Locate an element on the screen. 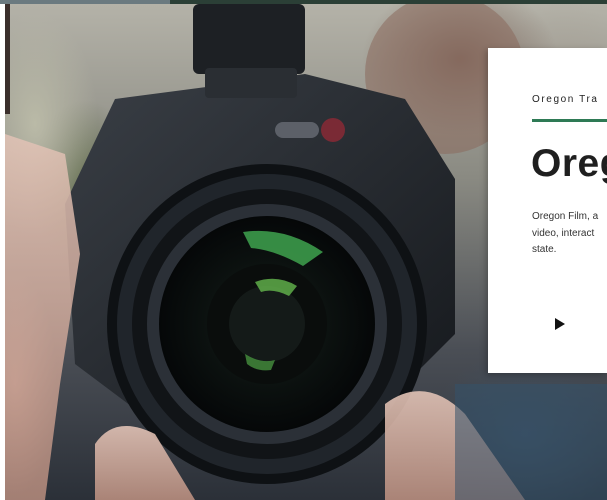 This screenshot has width=607, height=500. card-description-line: state. is located at coordinates (544, 249).